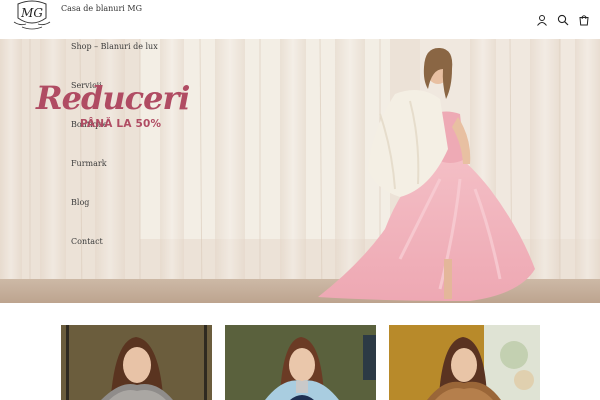 Image resolution: width=600 pixels, height=400 pixels. I want to click on nav-item-shop: Shop – Blanuri de lux, so click(114, 46).